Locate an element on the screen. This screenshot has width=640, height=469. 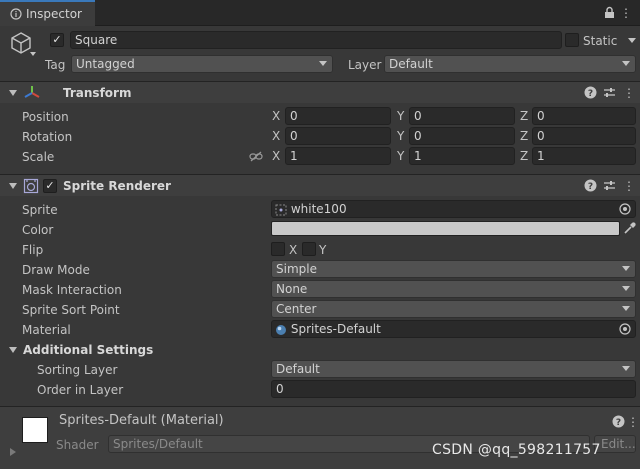
scale-label: Scale is located at coordinates (38, 157).